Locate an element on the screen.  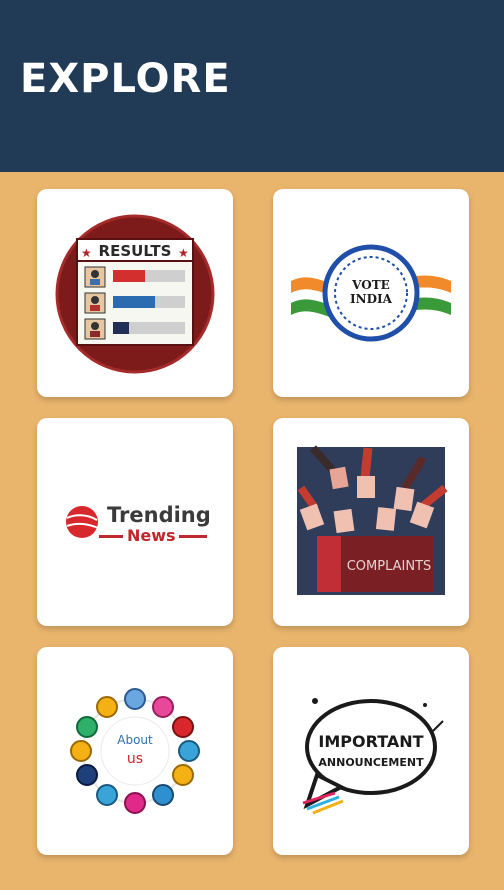
complaints-illustration: COMPLAINTS is located at coordinates (372, 520).